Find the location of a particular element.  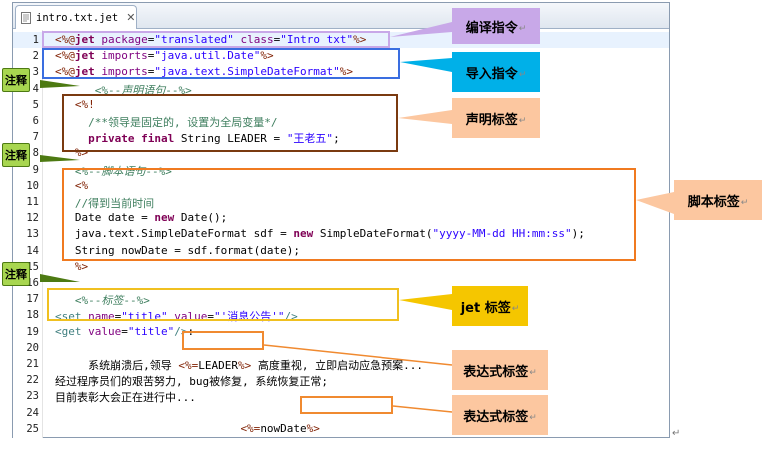

end-return-mark: ↵ is located at coordinates (676, 433).